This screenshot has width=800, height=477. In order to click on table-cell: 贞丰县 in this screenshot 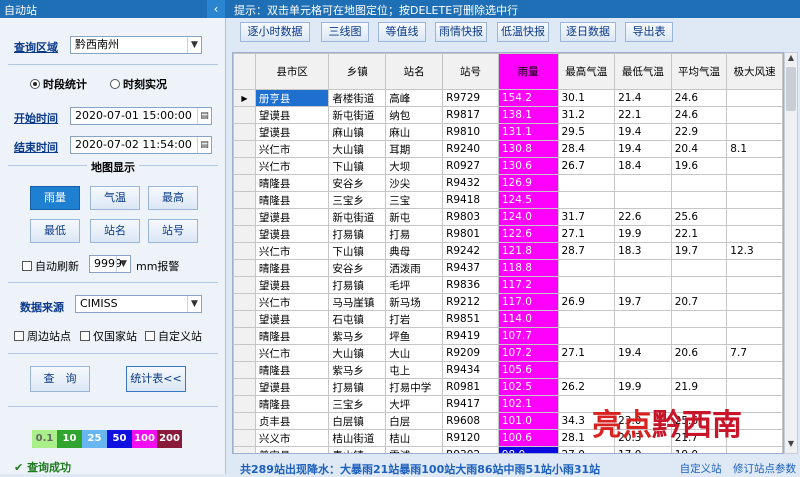, I will do `click(292, 421)`.